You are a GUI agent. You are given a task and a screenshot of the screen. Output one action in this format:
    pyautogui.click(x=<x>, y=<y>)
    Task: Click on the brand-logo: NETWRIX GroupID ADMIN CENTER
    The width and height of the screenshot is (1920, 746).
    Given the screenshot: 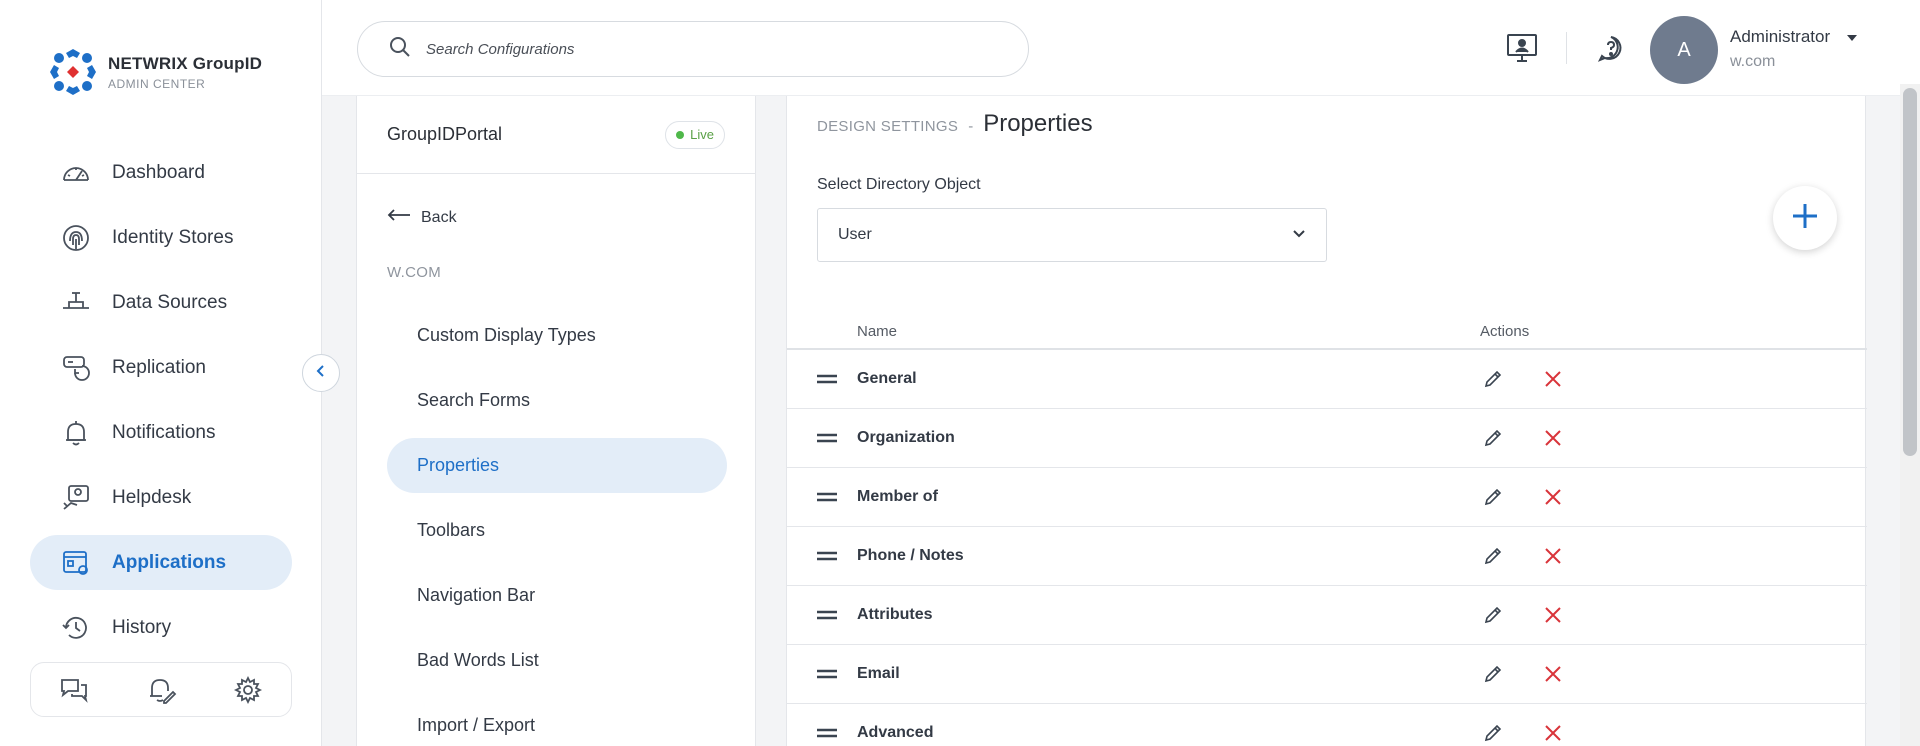 What is the action you would take?
    pyautogui.click(x=155, y=72)
    